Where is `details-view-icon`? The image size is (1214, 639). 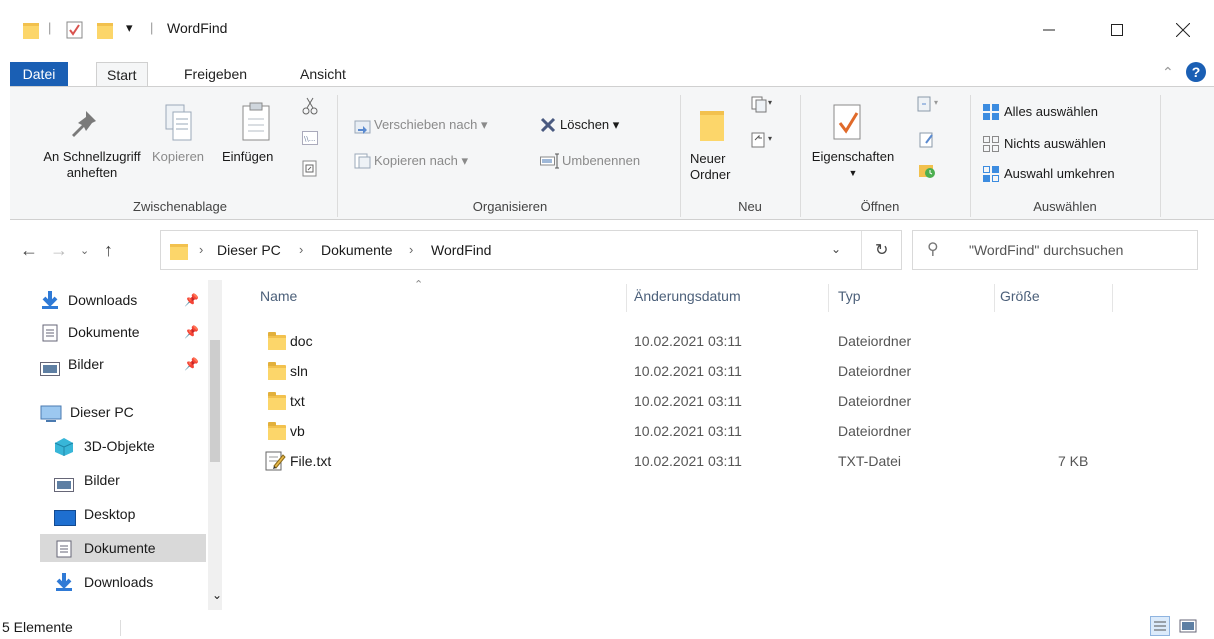
details-view-icon is located at coordinates (1160, 626).